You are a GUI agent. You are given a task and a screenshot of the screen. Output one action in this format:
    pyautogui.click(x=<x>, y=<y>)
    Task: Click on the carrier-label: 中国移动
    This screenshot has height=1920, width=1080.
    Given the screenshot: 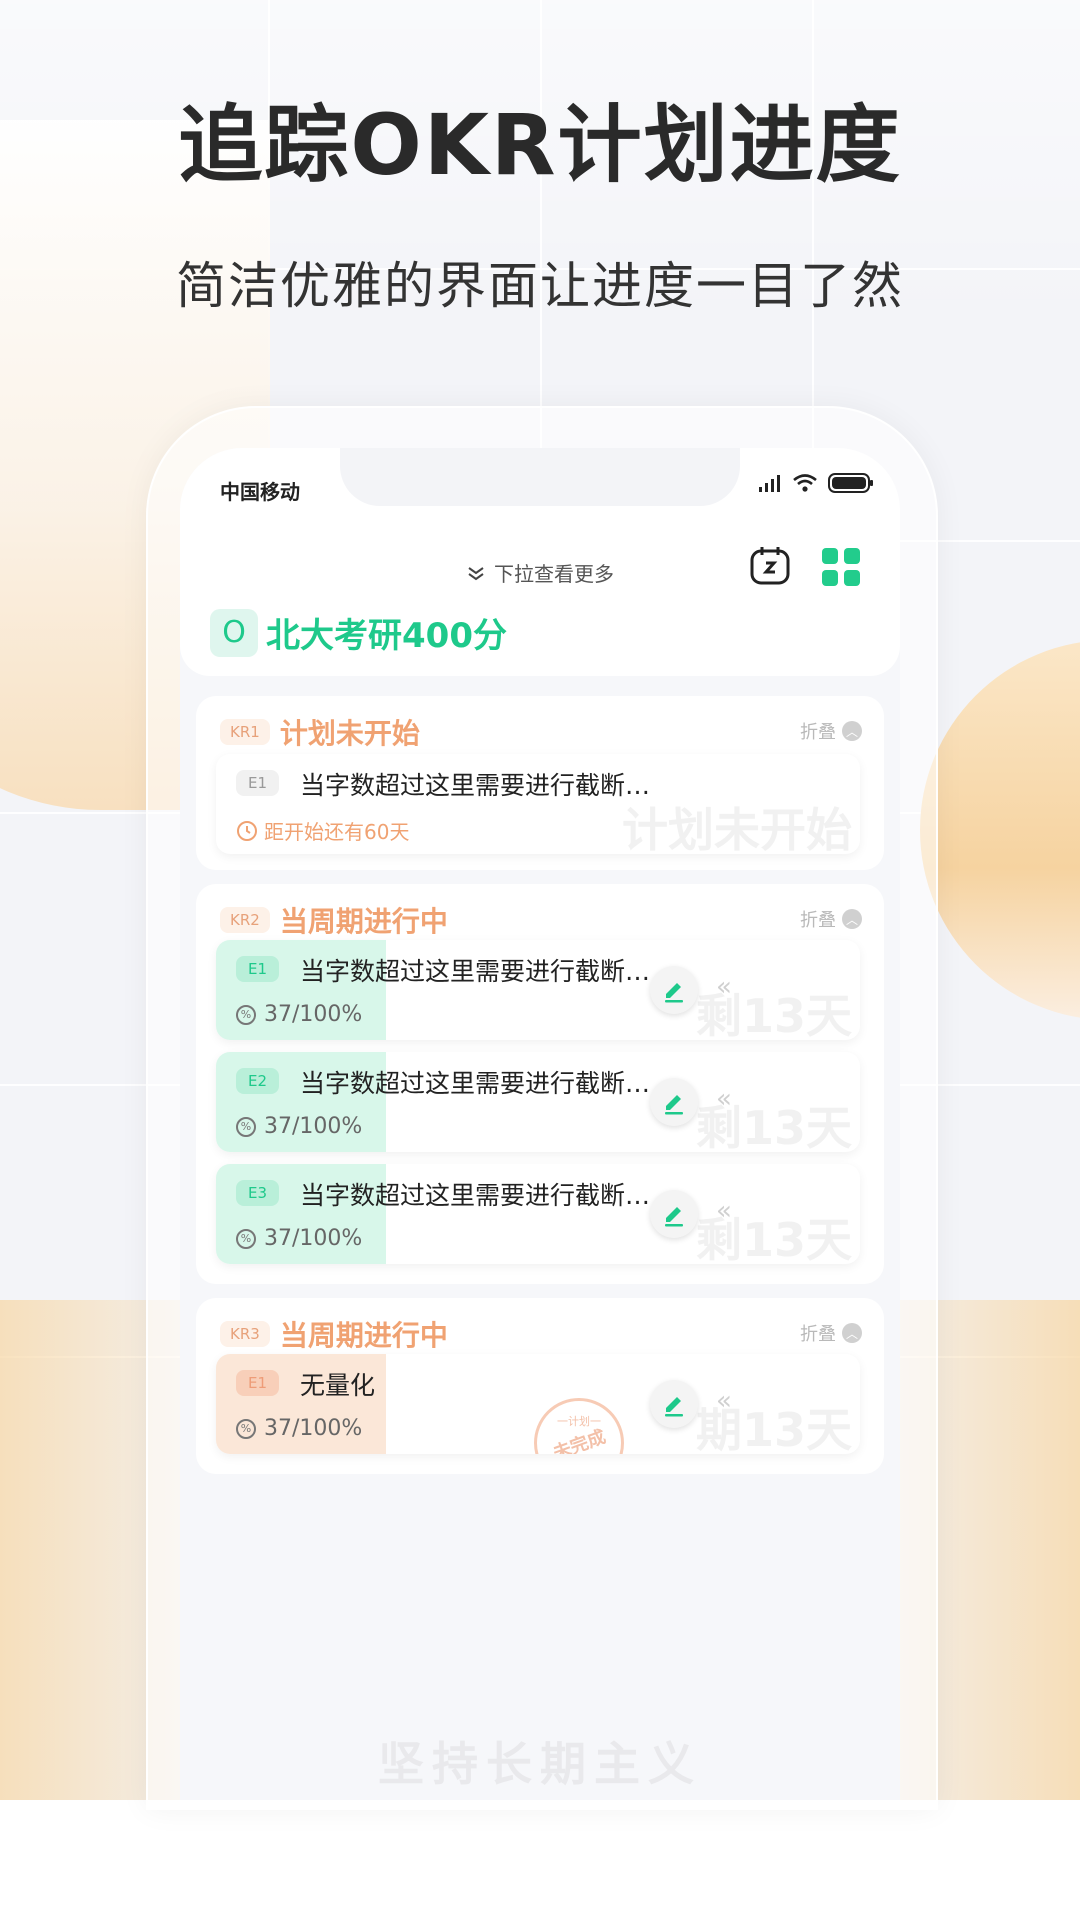 What is the action you would take?
    pyautogui.click(x=260, y=492)
    